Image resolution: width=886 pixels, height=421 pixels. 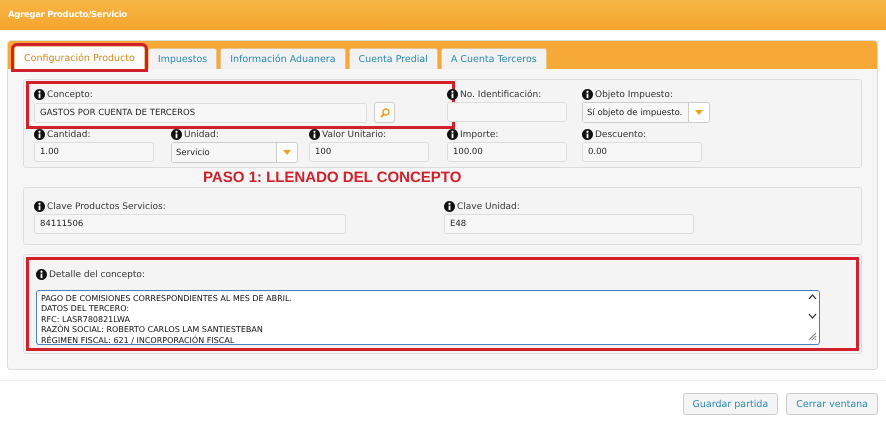 I want to click on scroll-up-icon, so click(x=812, y=297).